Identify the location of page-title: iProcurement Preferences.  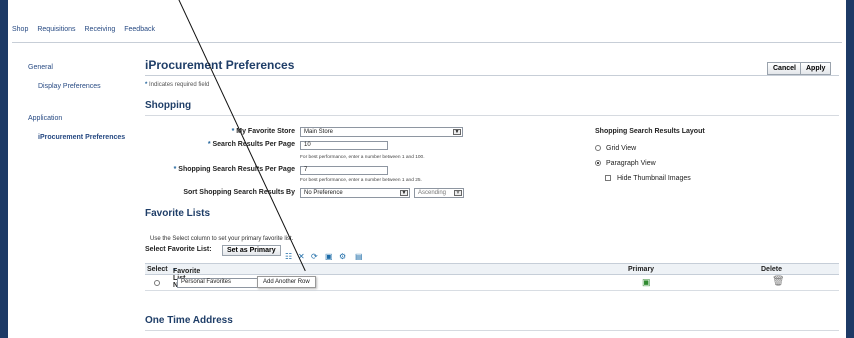
(220, 65).